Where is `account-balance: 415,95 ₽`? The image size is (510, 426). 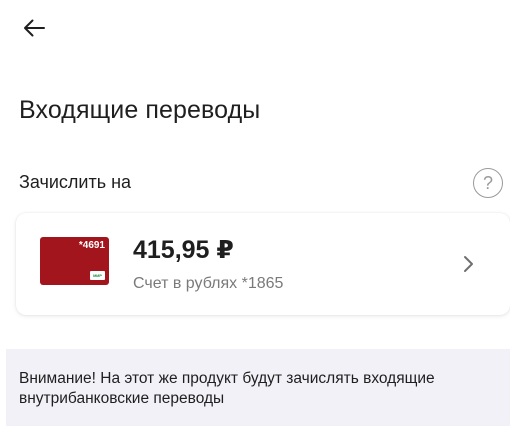 account-balance: 415,95 ₽ is located at coordinates (183, 250).